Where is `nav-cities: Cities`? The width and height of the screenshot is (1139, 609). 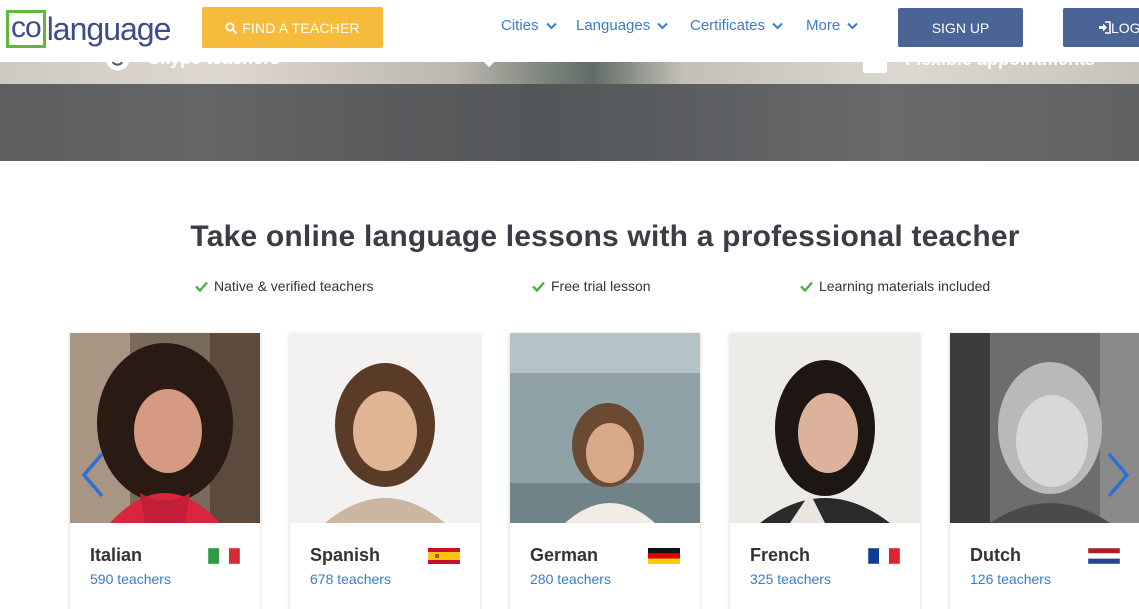
nav-cities: Cities is located at coordinates (529, 25).